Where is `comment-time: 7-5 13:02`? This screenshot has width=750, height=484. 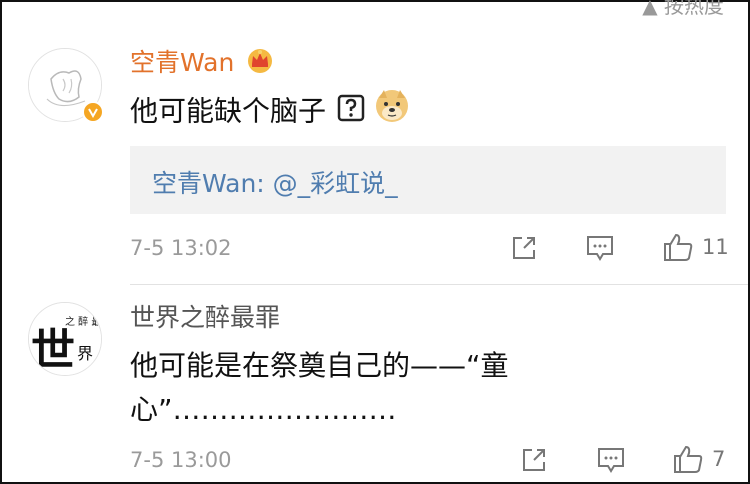
comment-time: 7-5 13:02 is located at coordinates (181, 248).